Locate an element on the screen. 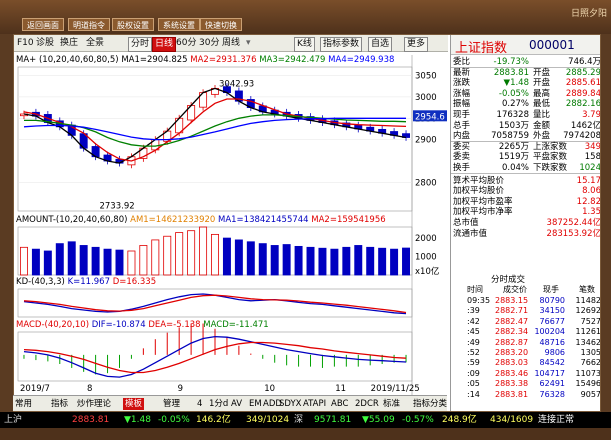  quote-value: 2882.16 is located at coordinates (583, 104).